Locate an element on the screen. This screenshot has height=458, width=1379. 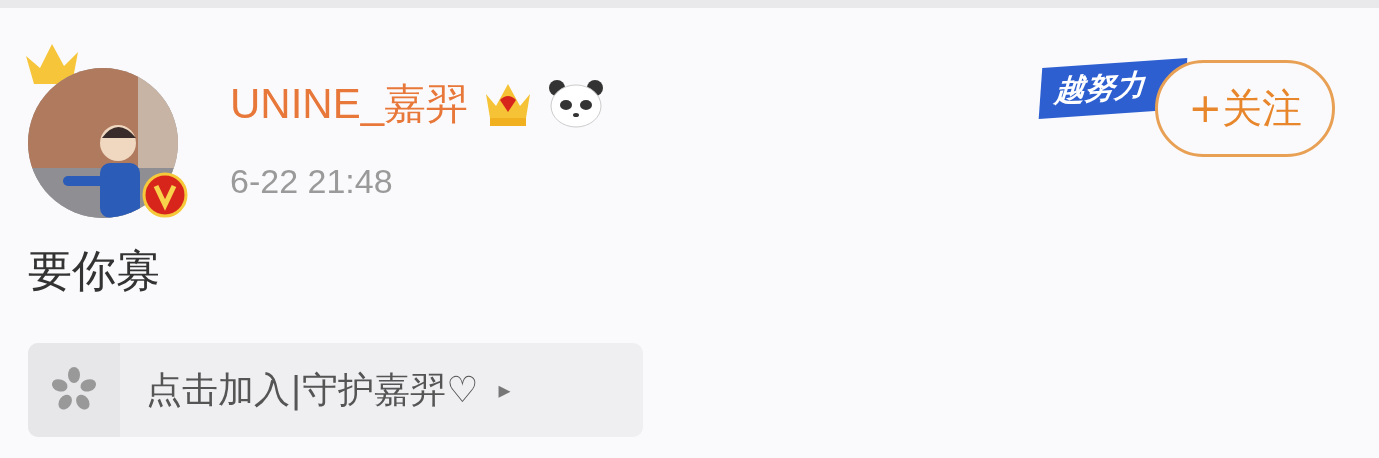
post-time: 6-22 21:48 is located at coordinates (312, 181).